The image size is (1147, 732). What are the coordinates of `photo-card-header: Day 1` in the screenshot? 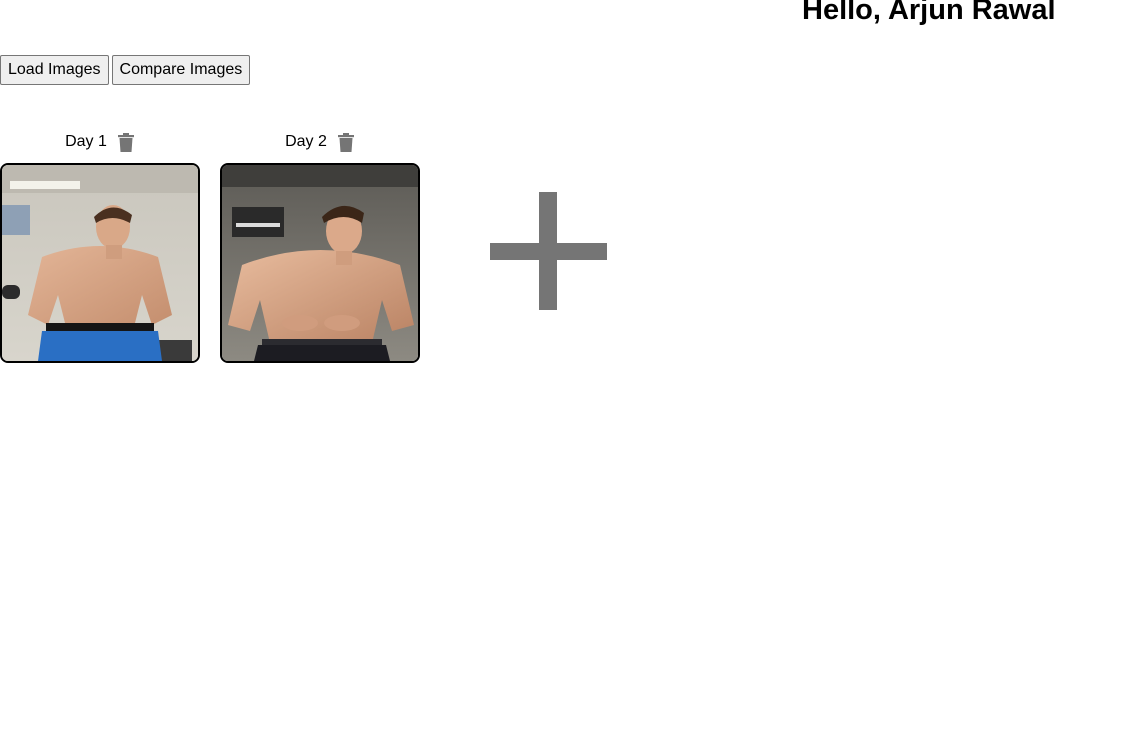 It's located at (100, 142).